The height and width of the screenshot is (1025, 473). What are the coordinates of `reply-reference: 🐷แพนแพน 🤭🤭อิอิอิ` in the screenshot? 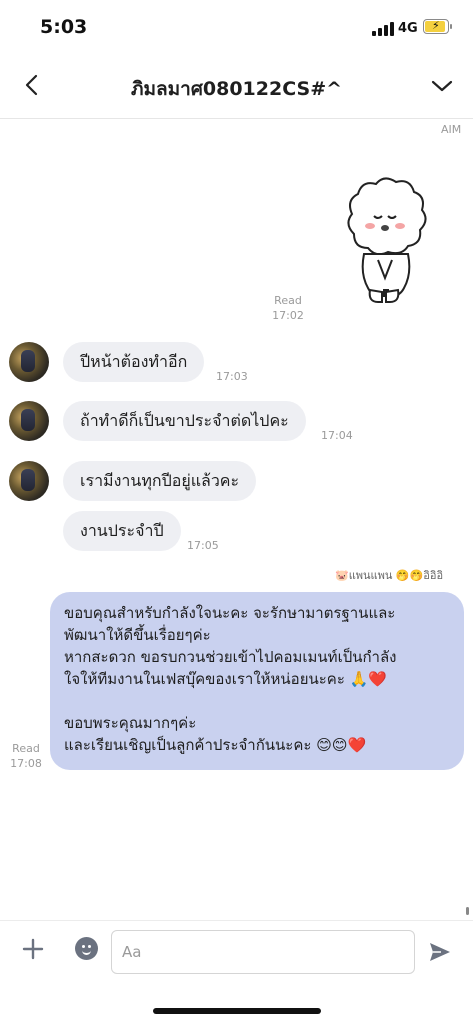 It's located at (389, 575).